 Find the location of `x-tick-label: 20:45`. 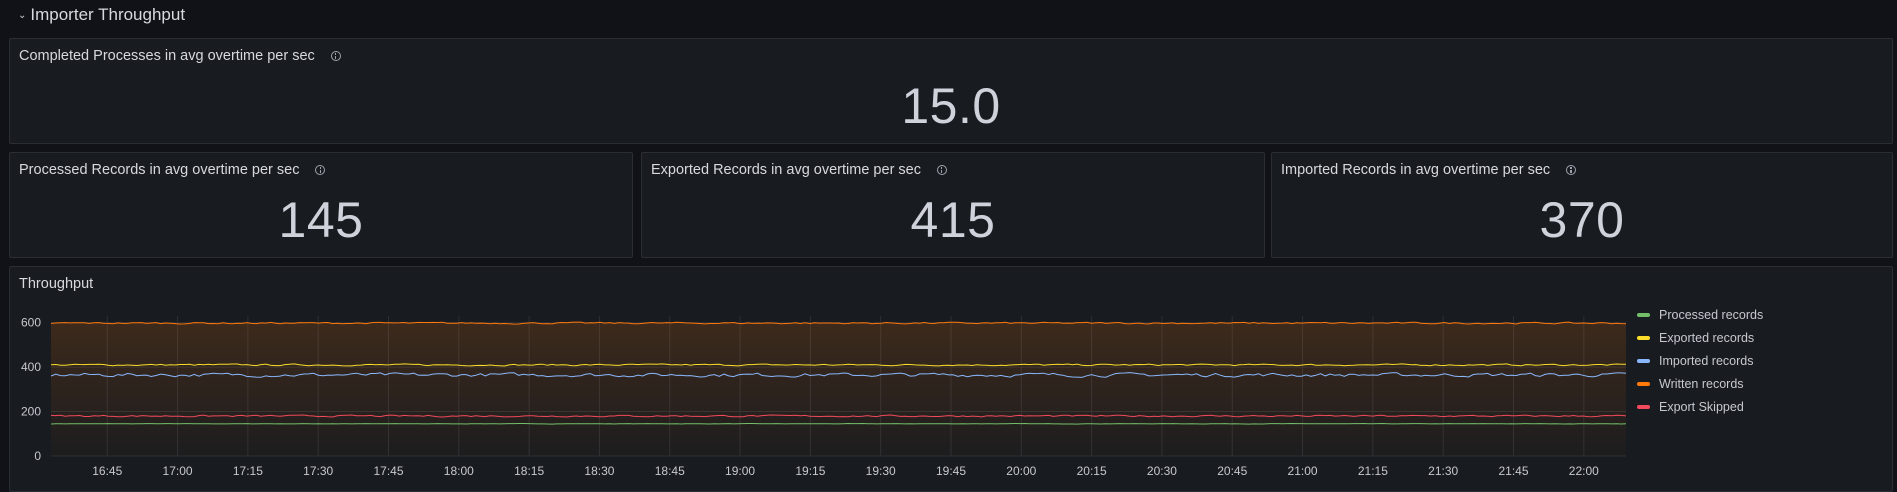

x-tick-label: 20:45 is located at coordinates (1232, 471).